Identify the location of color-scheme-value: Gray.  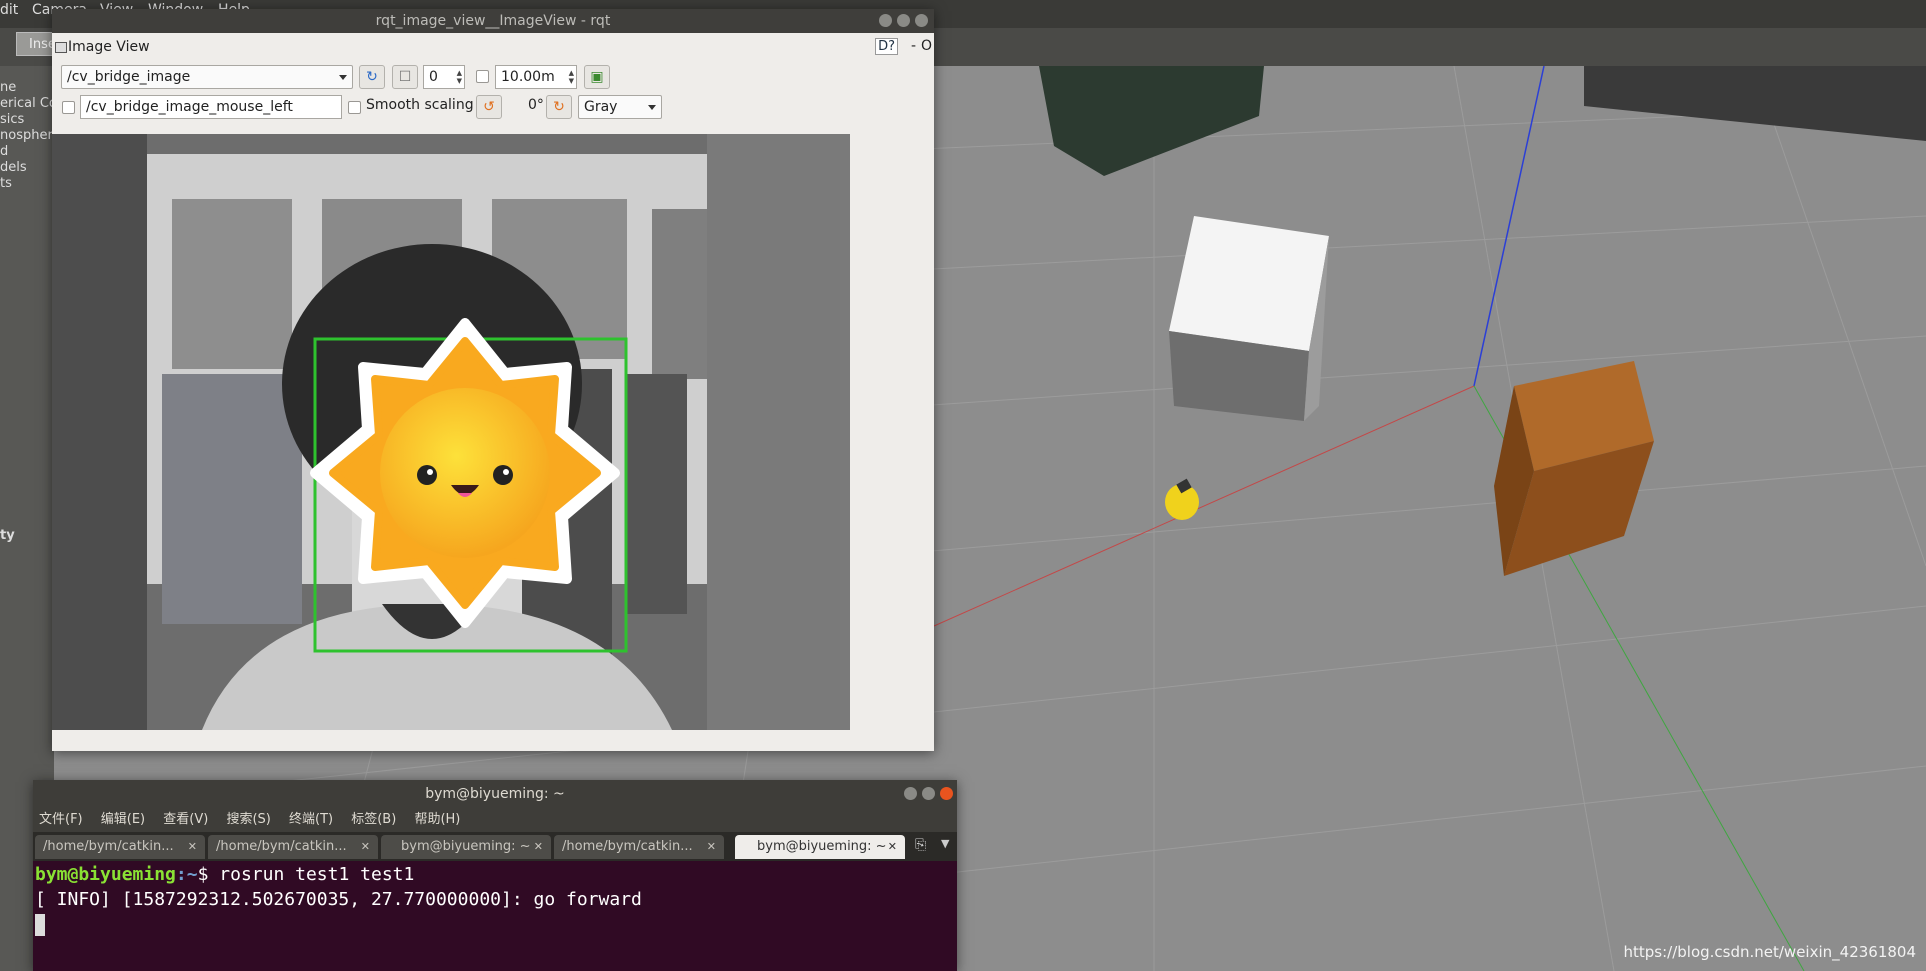
(601, 107).